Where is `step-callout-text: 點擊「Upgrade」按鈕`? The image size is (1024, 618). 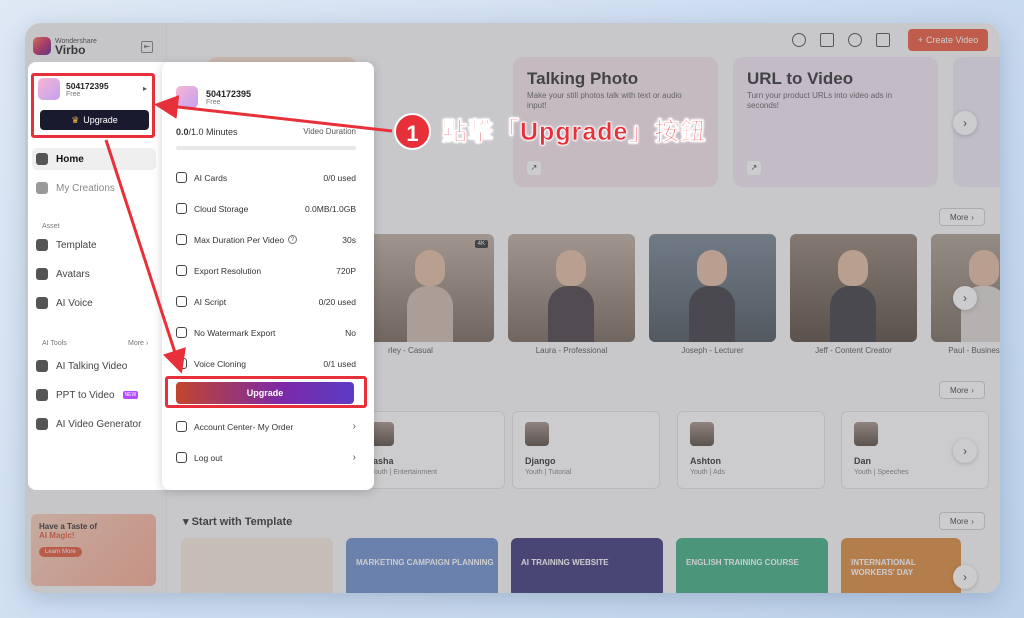 step-callout-text: 點擊「Upgrade」按鈕 is located at coordinates (574, 132).